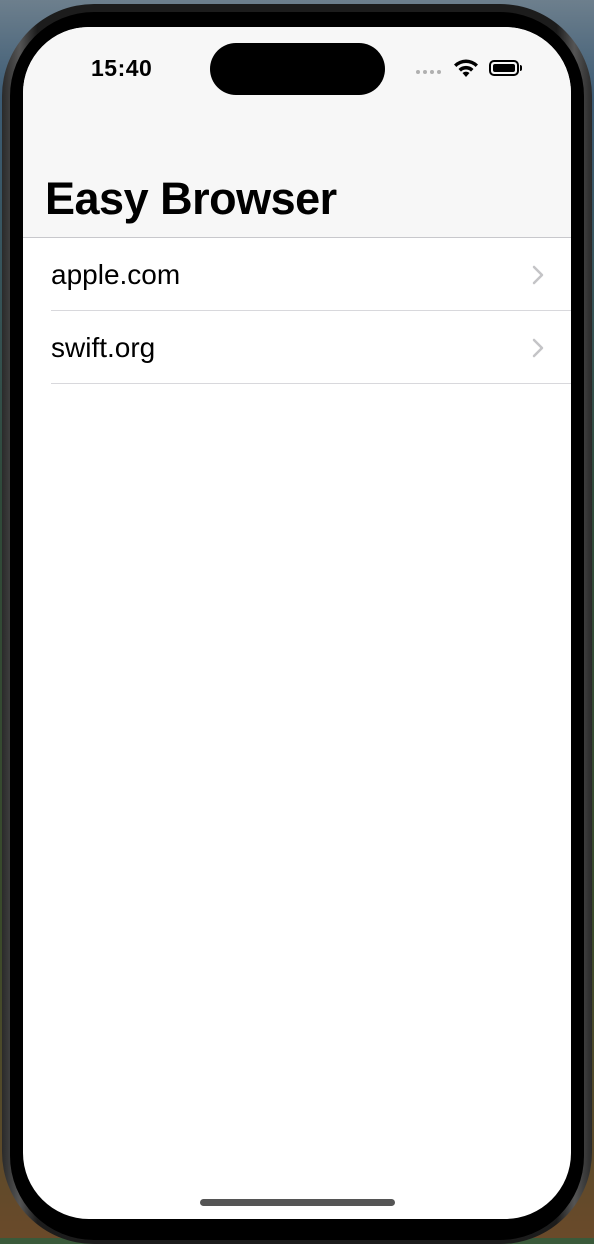  I want to click on list-item-label: swift.org, so click(103, 347).